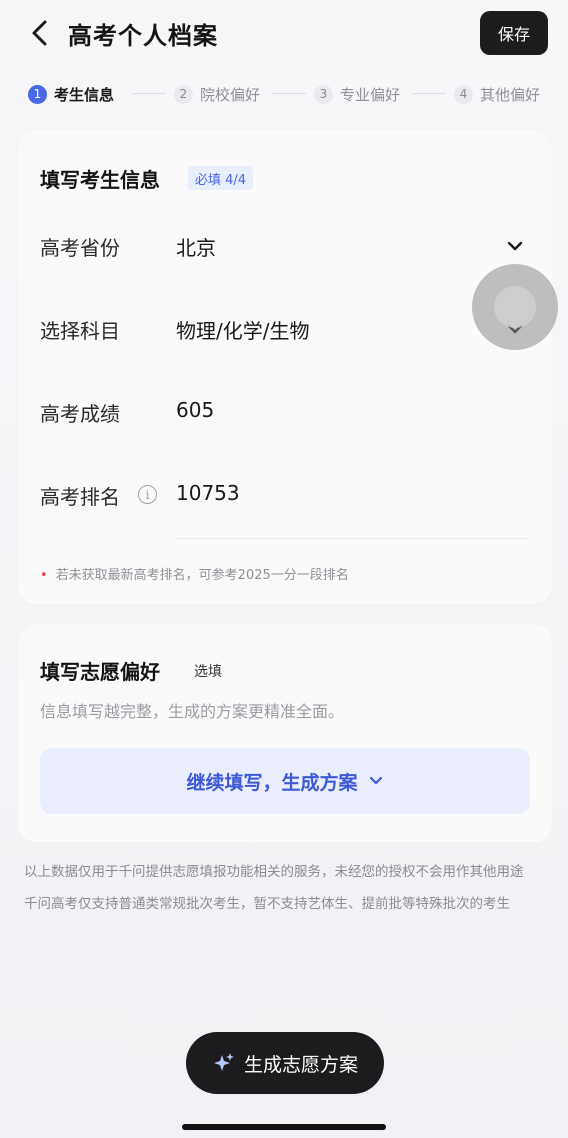 The image size is (568, 1138). What do you see at coordinates (84, 94) in the screenshot?
I see `step-label: 考生信息` at bounding box center [84, 94].